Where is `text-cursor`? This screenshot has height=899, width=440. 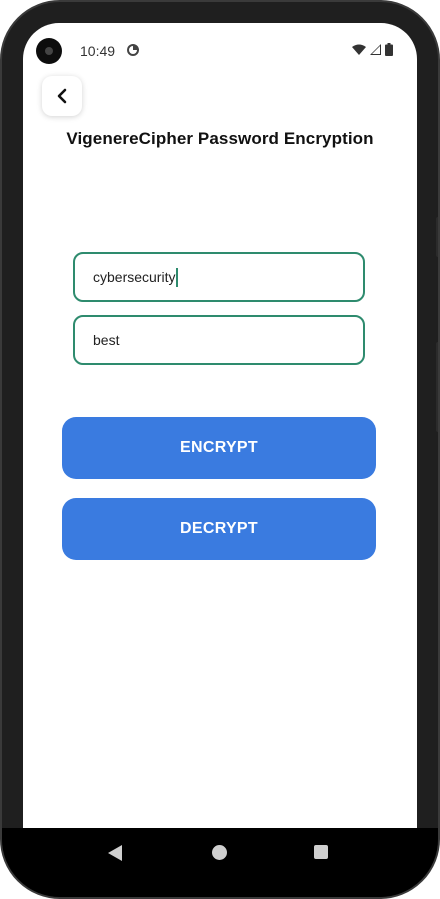 text-cursor is located at coordinates (177, 277).